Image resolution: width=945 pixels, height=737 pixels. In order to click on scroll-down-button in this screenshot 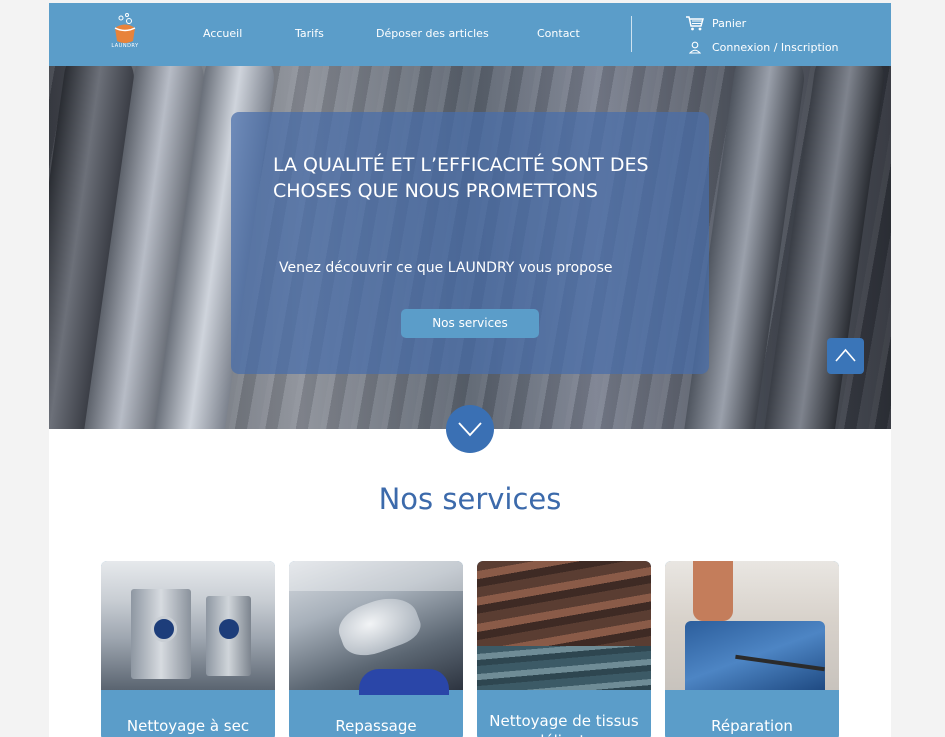, I will do `click(470, 429)`.